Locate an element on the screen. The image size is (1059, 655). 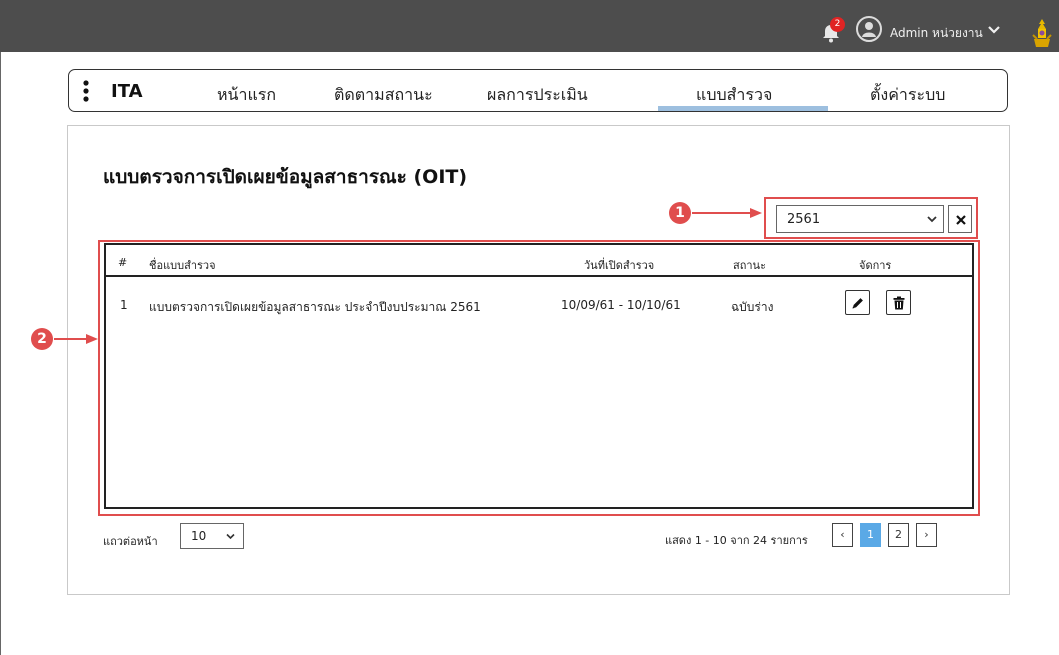
row-1-date: 10/09/61 - 10/10/61 is located at coordinates (621, 305).